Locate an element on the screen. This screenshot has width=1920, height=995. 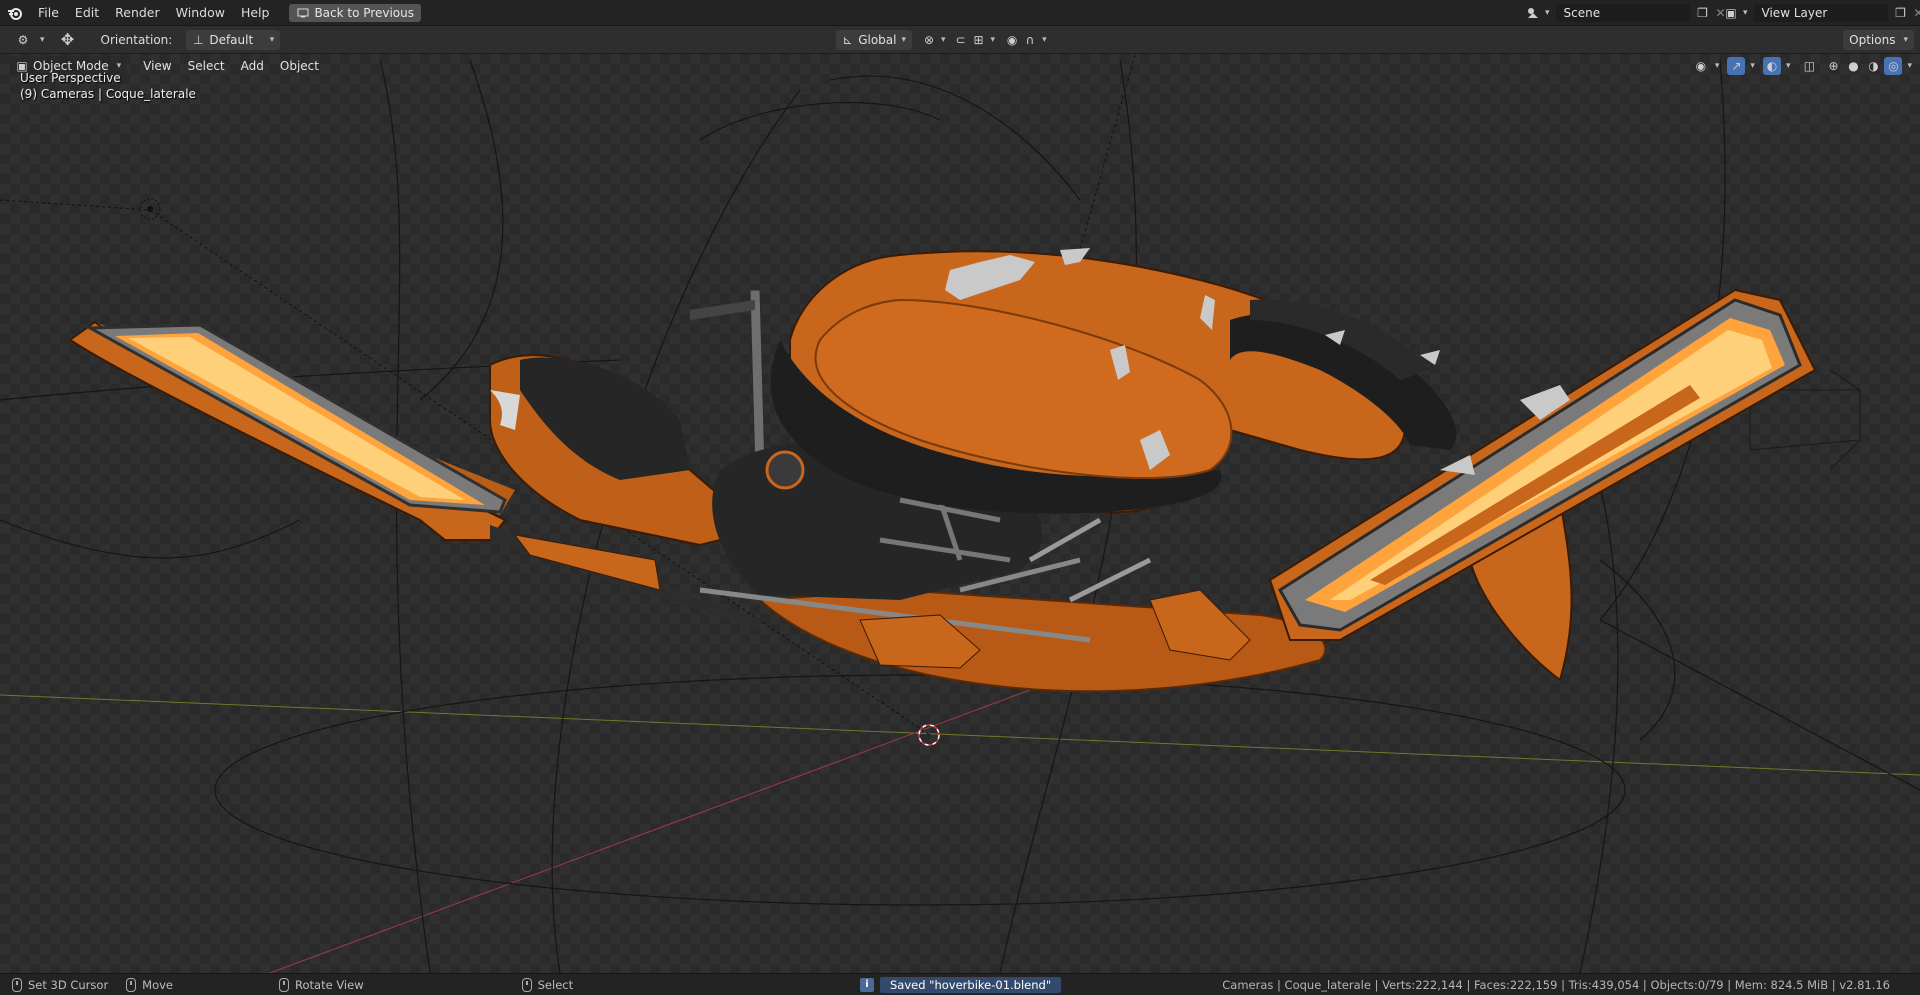
move-tool-icon: ✥ is located at coordinates (68, 39).